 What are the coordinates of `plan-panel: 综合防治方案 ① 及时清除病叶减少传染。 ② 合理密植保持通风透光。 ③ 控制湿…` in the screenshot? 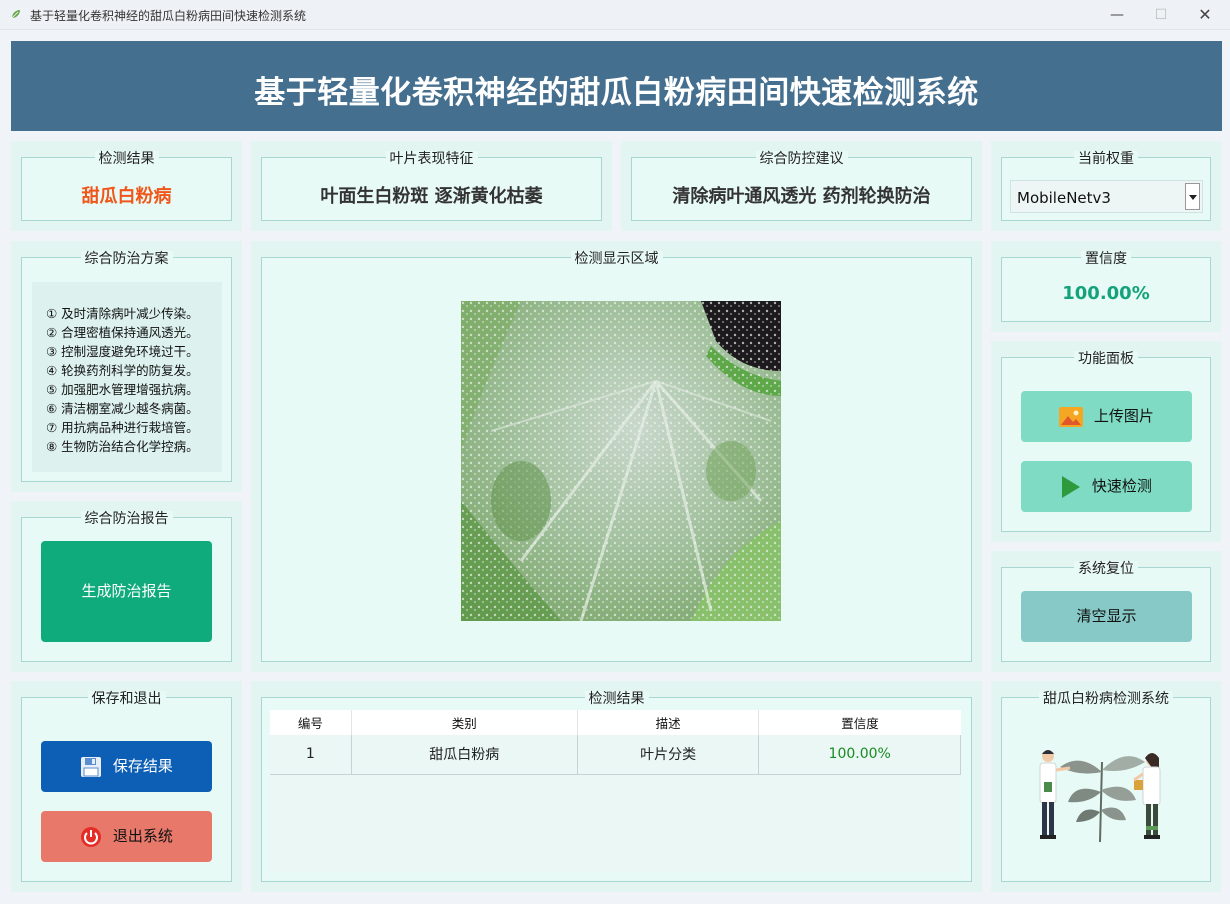 It's located at (126, 366).